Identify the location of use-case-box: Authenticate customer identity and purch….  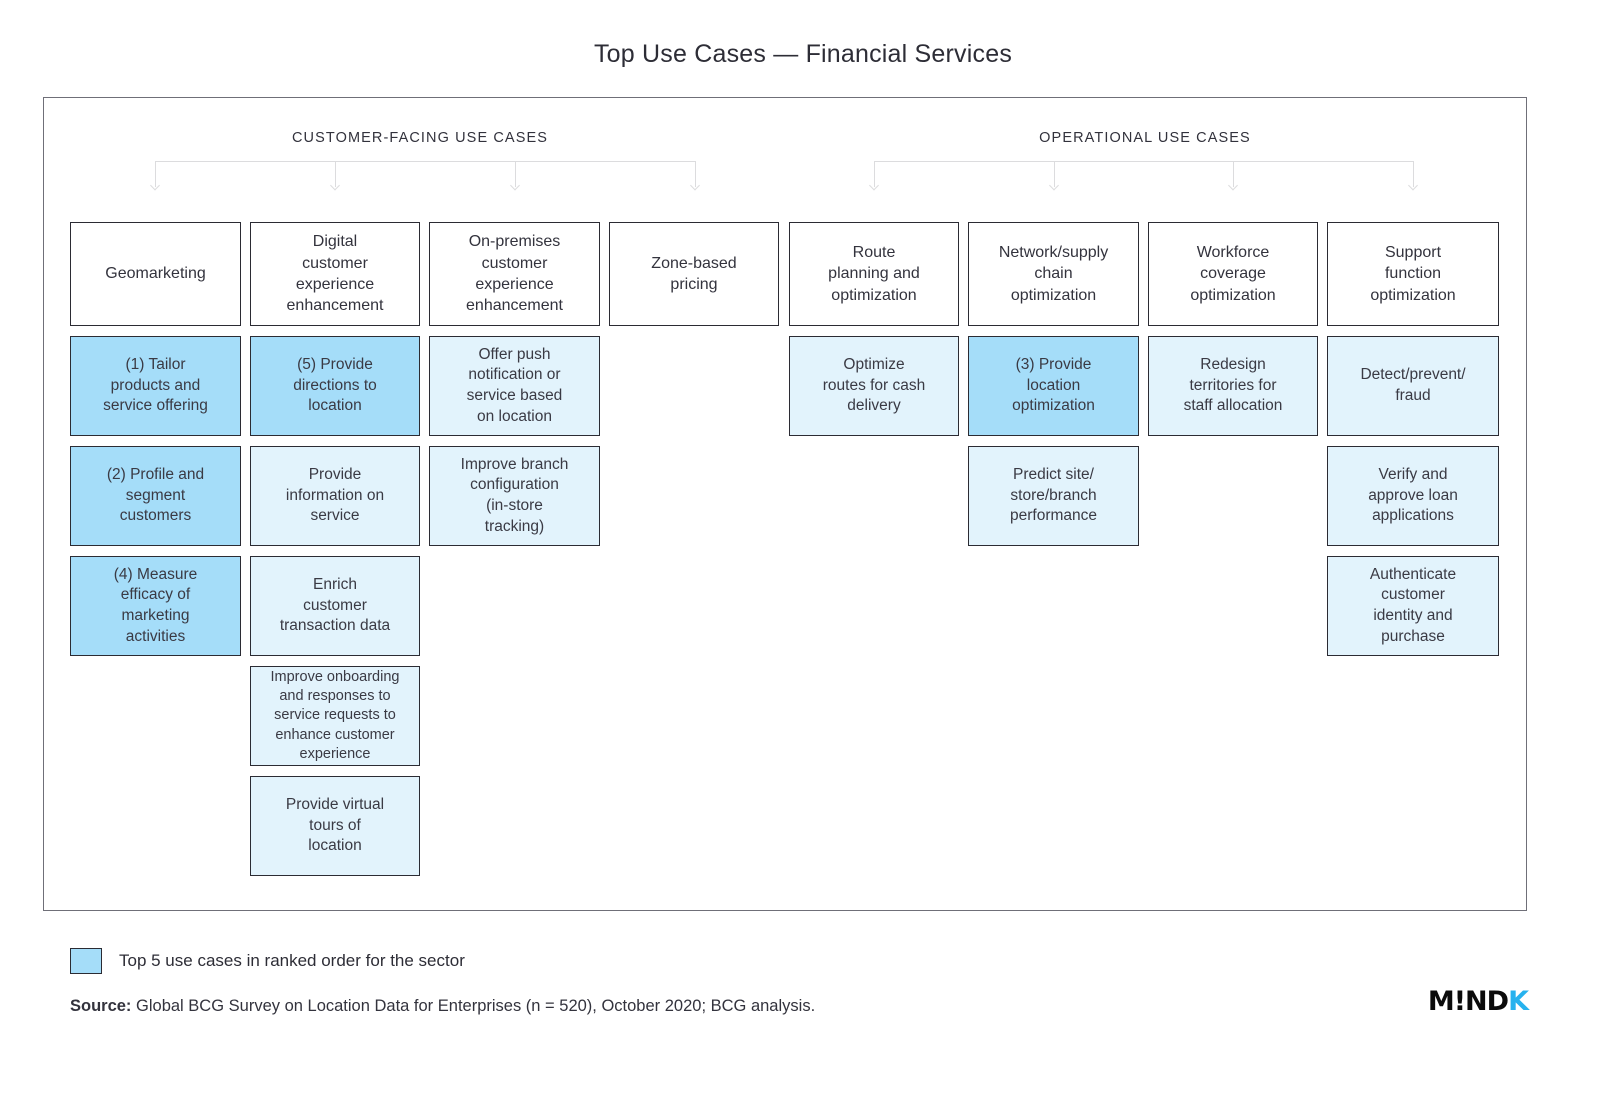
(1413, 606).